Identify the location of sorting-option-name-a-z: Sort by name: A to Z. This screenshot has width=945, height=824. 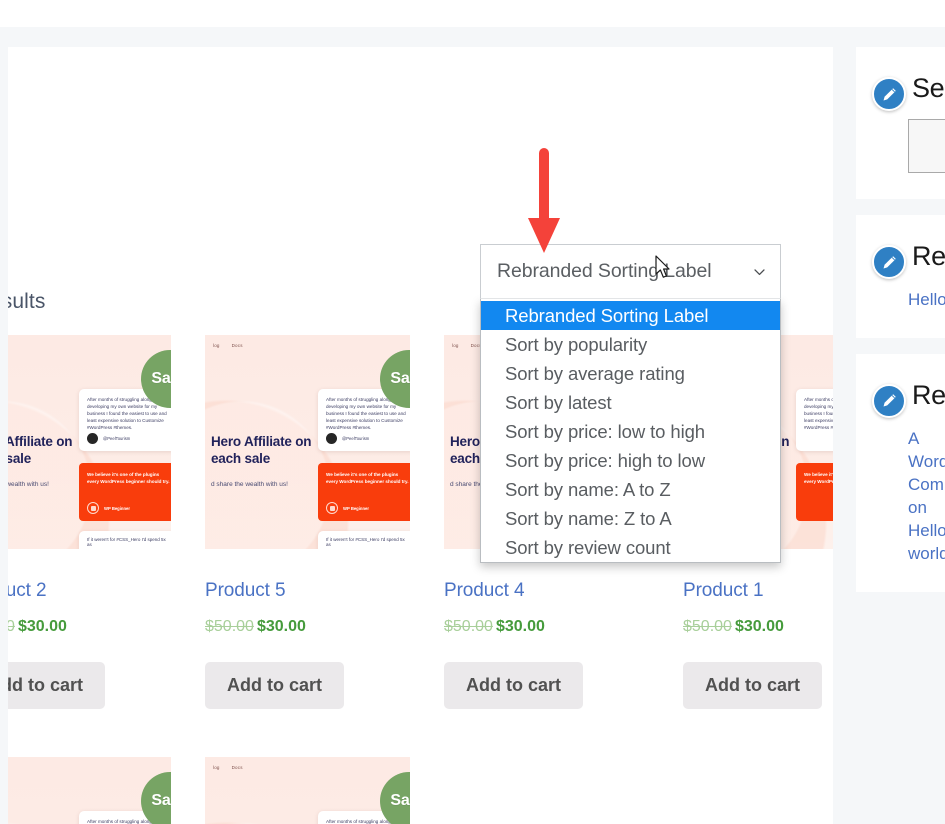
(630, 489).